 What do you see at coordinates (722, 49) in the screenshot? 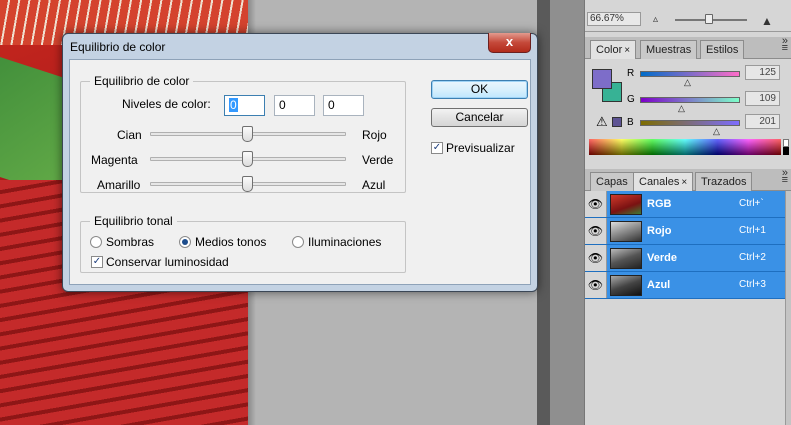
I see `tab-estilos: Estilos` at bounding box center [722, 49].